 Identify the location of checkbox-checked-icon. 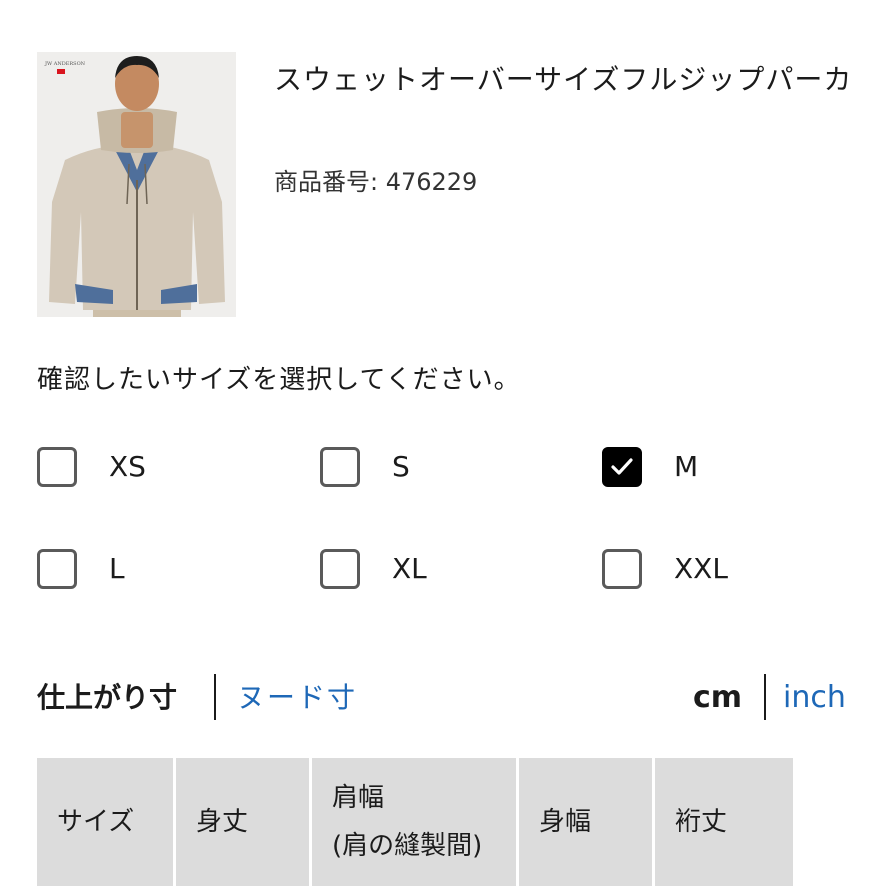
(622, 467).